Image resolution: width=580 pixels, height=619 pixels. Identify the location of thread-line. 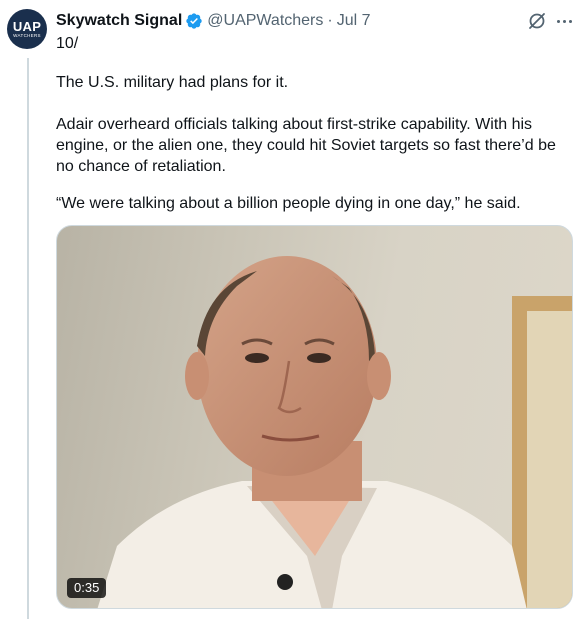
(28, 338).